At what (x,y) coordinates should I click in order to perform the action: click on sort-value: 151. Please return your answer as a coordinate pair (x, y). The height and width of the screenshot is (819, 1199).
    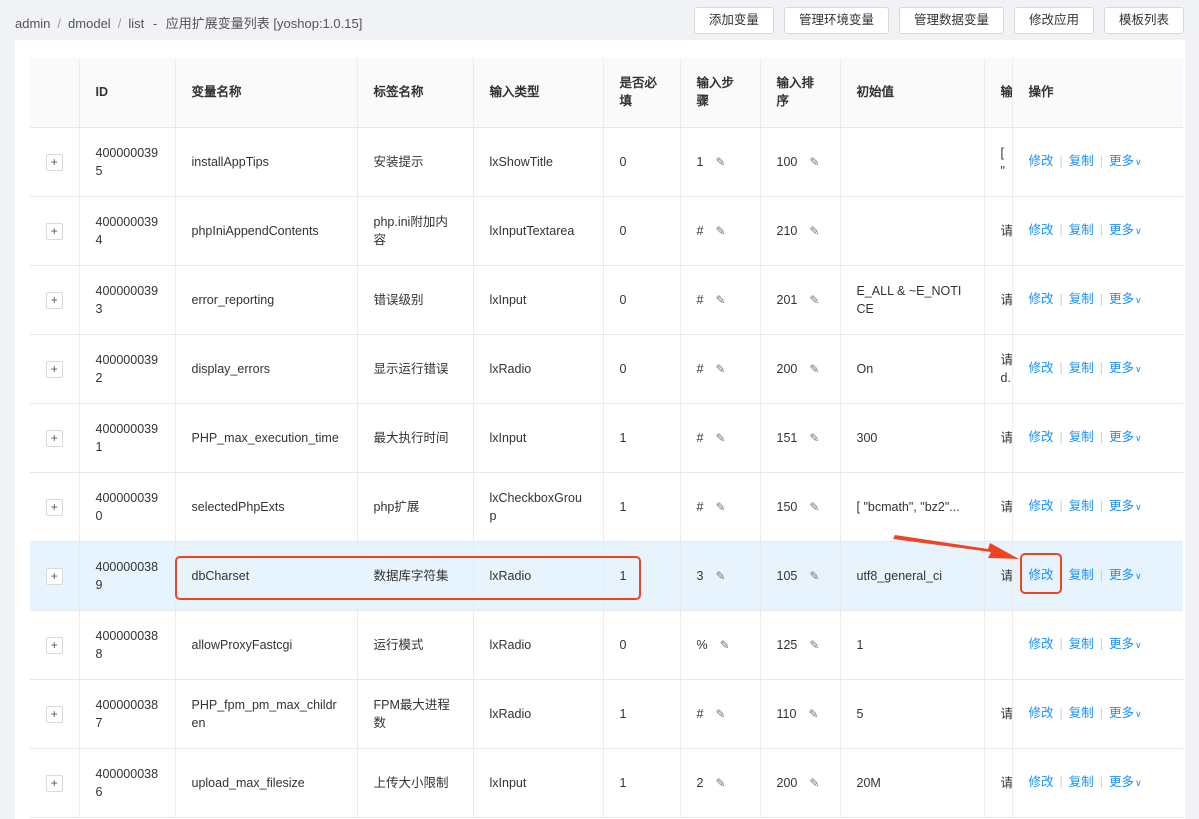
    Looking at the image, I should click on (787, 437).